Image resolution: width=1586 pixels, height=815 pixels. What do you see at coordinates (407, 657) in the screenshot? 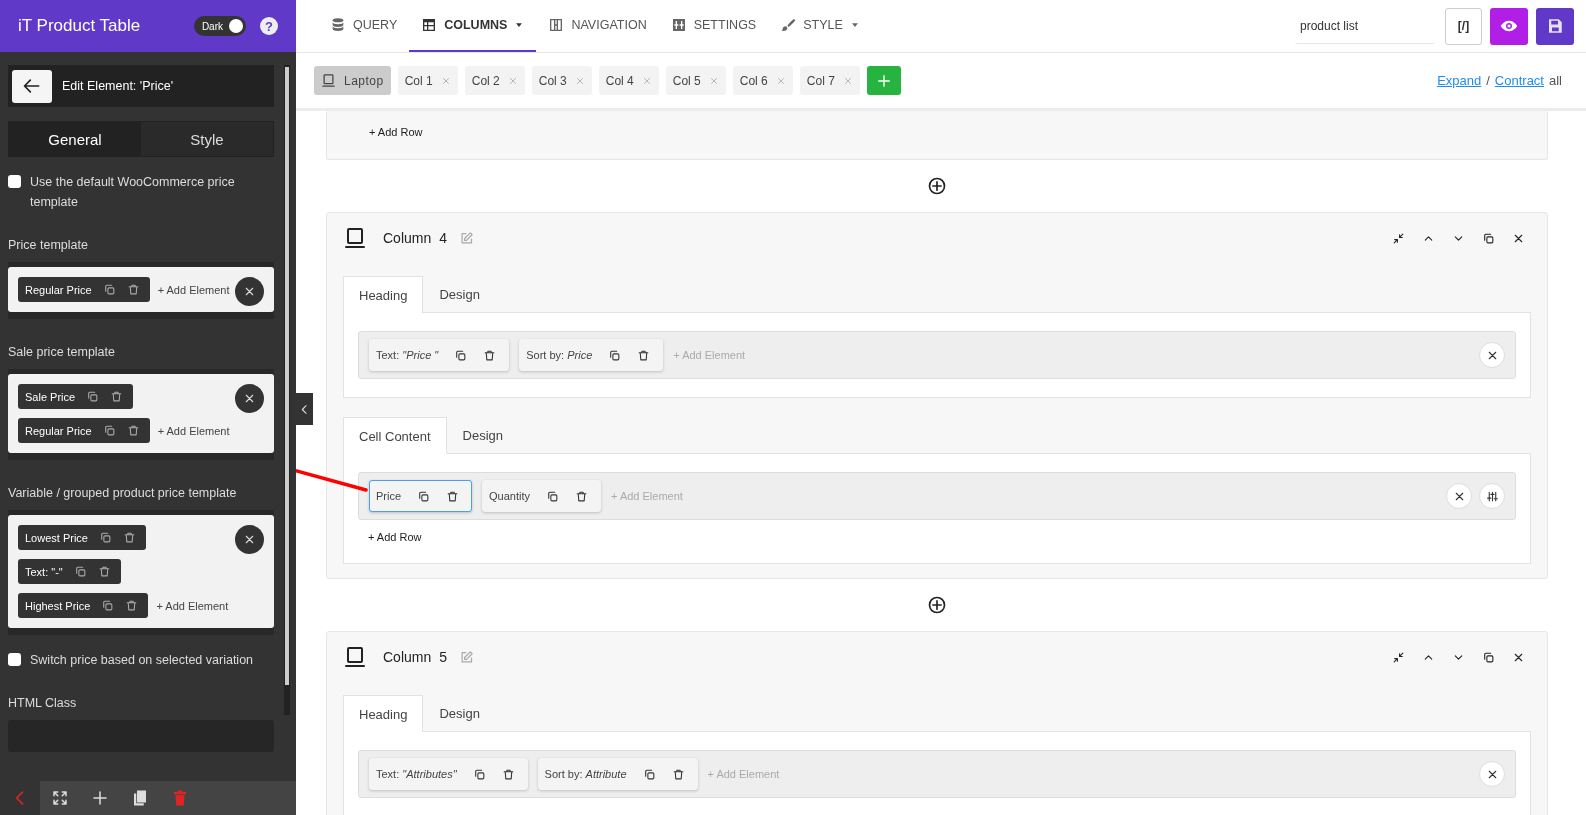
I see `column-title: Column` at bounding box center [407, 657].